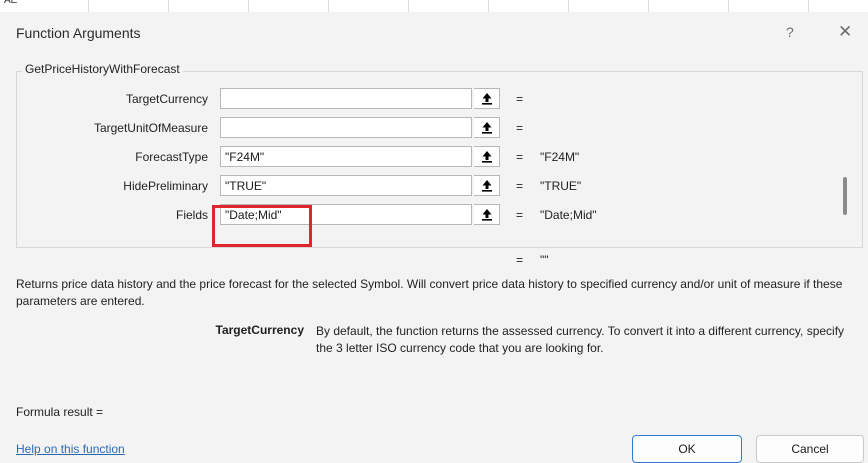 Image resolution: width=868 pixels, height=463 pixels. What do you see at coordinates (845, 32) in the screenshot?
I see `close-icon: ✕` at bounding box center [845, 32].